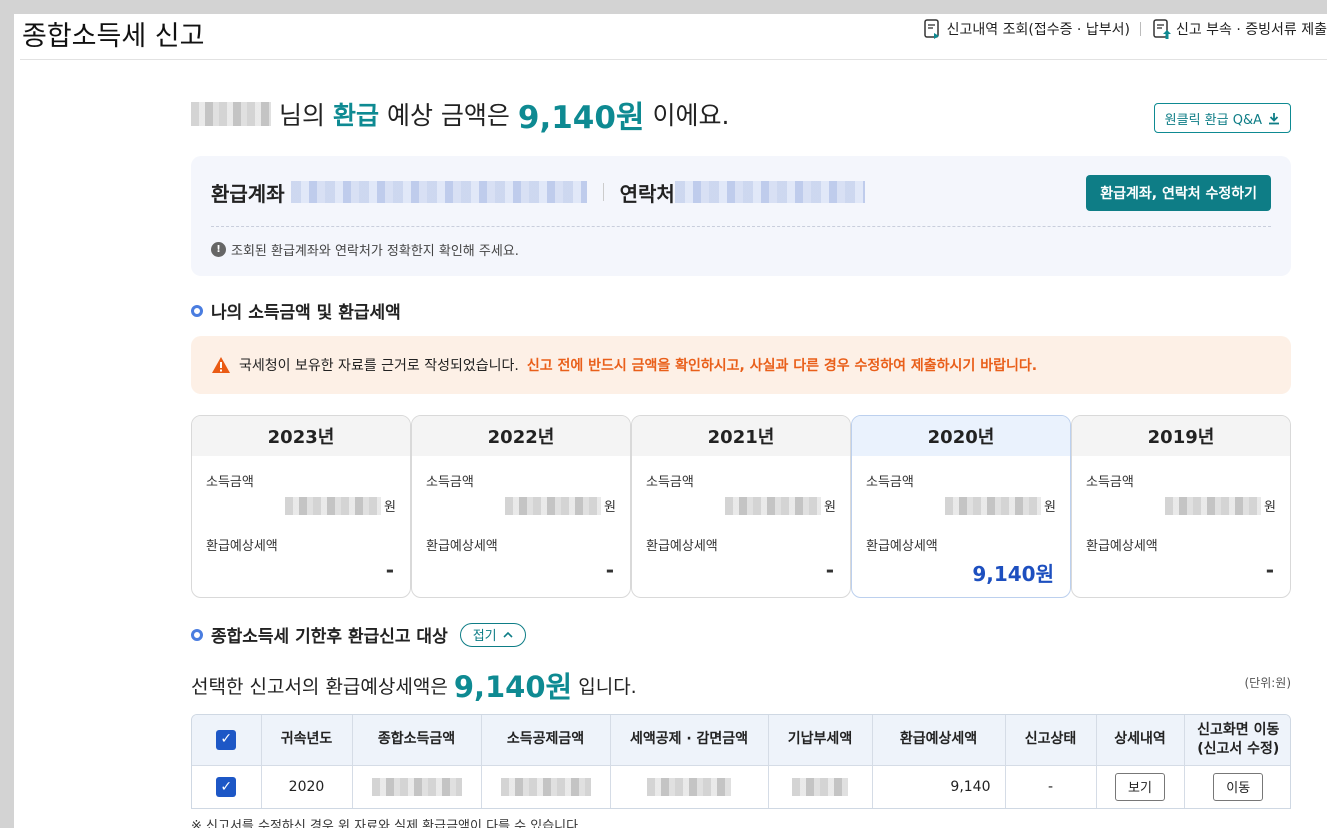 The width and height of the screenshot is (1327, 828). I want to click on fold-button-label: 접기, so click(484, 636).